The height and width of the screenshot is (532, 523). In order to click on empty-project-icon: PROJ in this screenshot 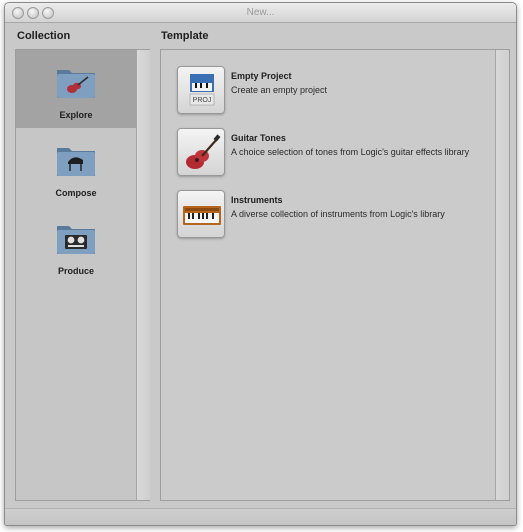, I will do `click(201, 90)`.